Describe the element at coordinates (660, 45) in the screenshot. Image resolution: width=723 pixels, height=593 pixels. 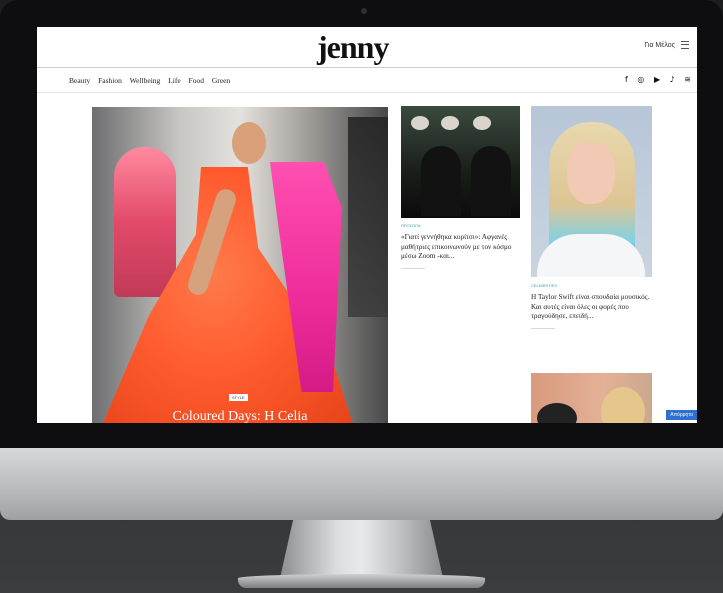
I see `account-label: Για Μέλος` at that location.